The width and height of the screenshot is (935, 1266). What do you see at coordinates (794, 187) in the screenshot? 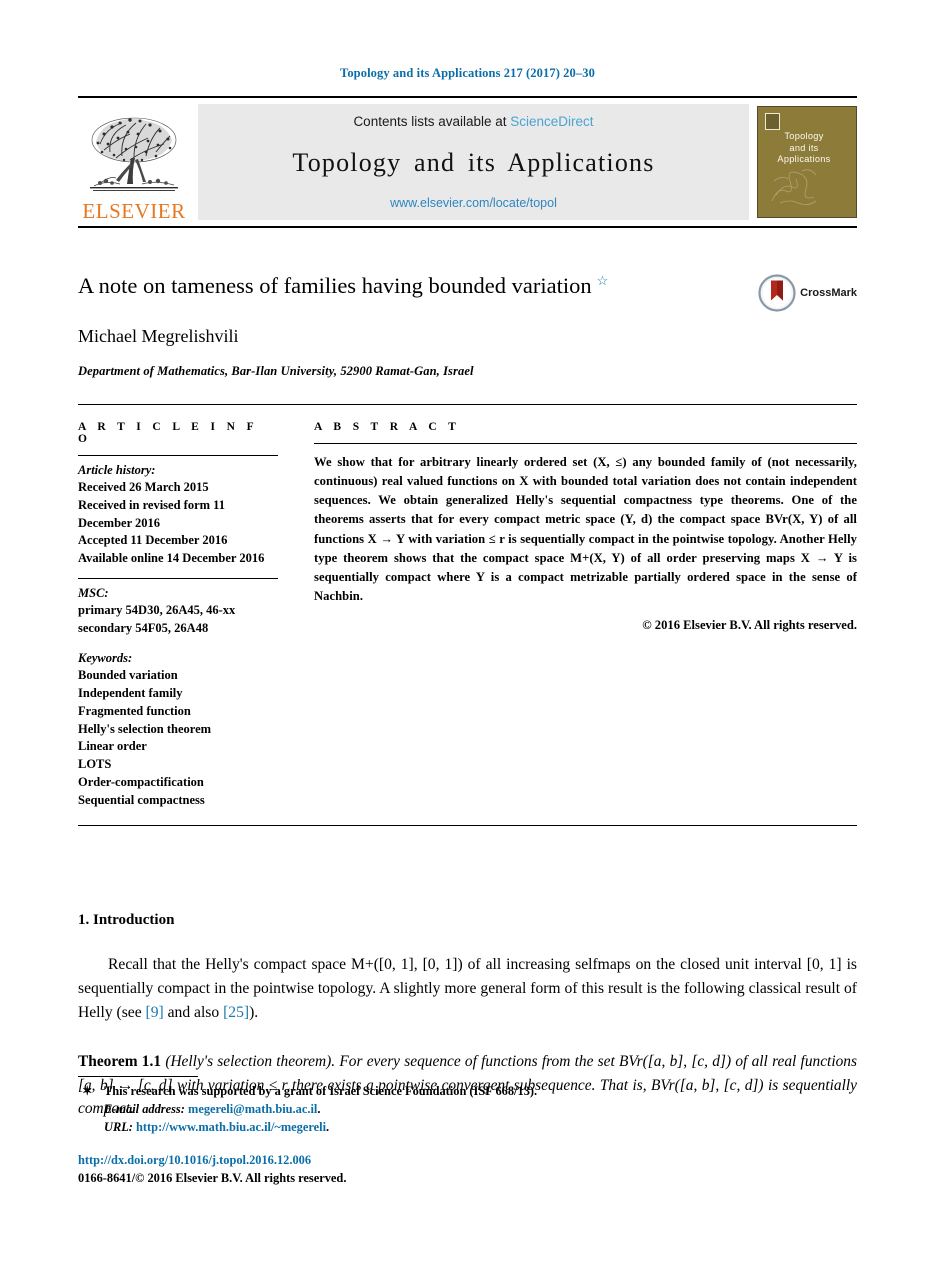
I see `cover-artwork` at bounding box center [794, 187].